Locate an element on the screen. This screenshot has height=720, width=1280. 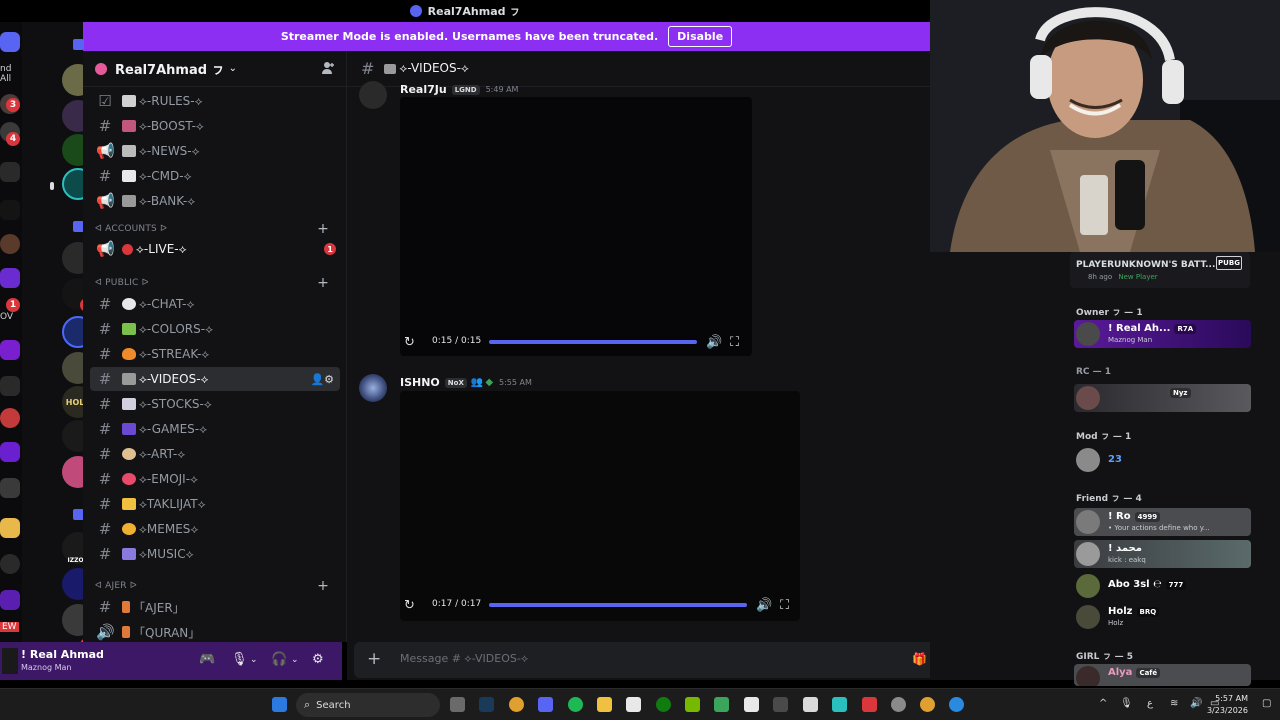
member-item: ! محمد kick : eakq is located at coordinates (1162, 554).